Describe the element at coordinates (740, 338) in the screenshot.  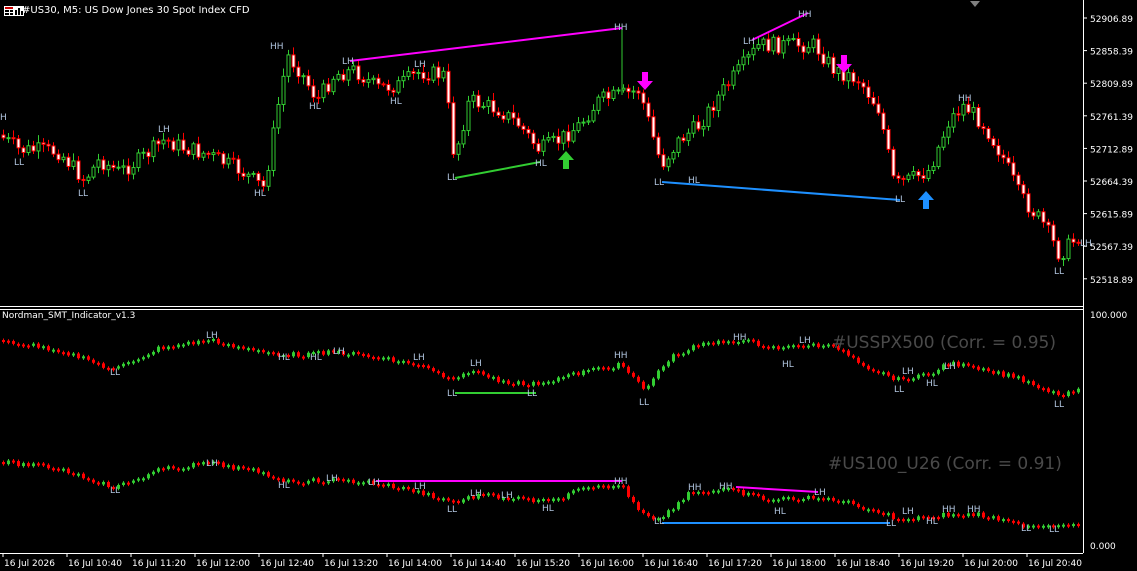
I see `sub-swing-label: HH` at that location.